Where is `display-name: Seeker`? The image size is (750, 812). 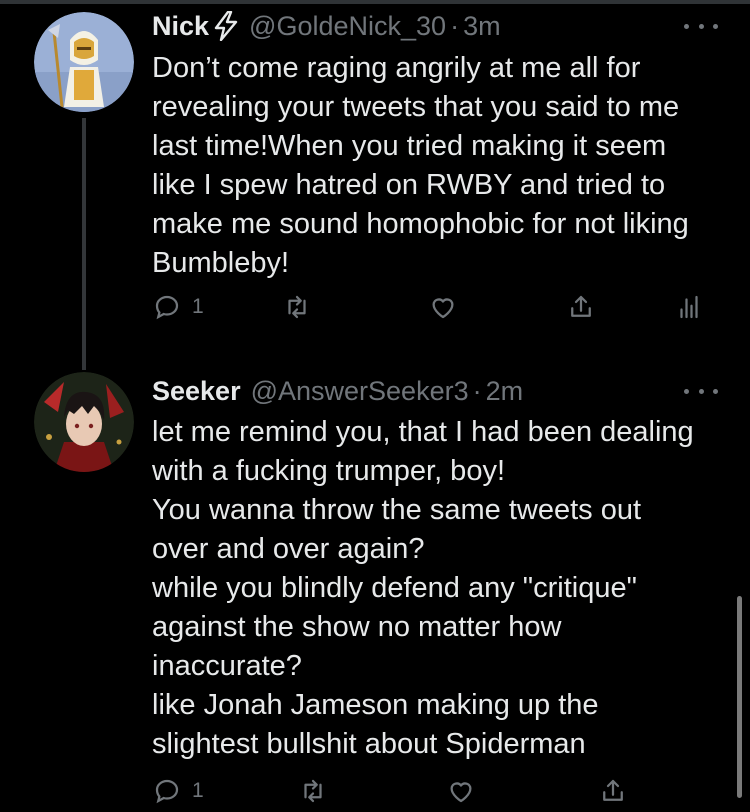
display-name: Seeker is located at coordinates (196, 391).